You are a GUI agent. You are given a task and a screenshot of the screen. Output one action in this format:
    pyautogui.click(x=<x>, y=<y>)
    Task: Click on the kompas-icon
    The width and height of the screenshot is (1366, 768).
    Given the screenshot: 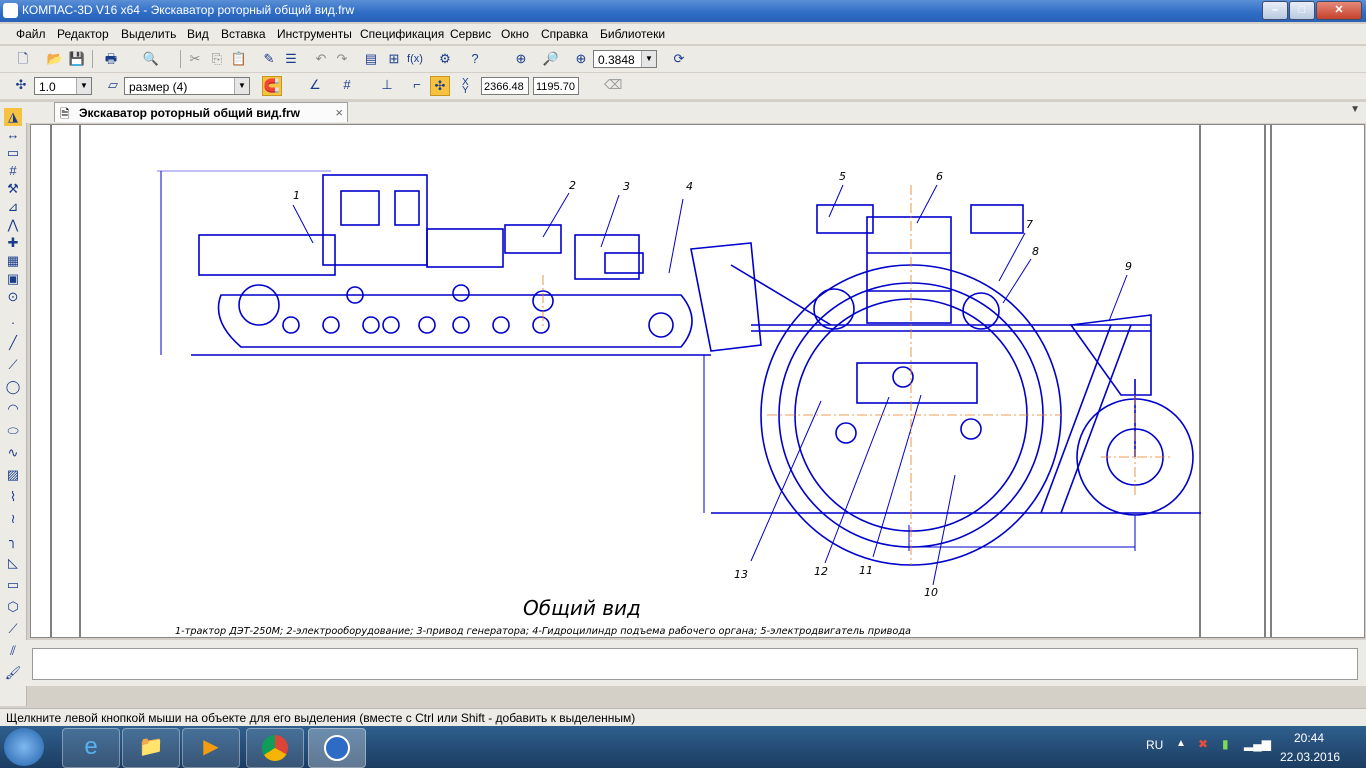 What is the action you would take?
    pyautogui.click(x=337, y=748)
    